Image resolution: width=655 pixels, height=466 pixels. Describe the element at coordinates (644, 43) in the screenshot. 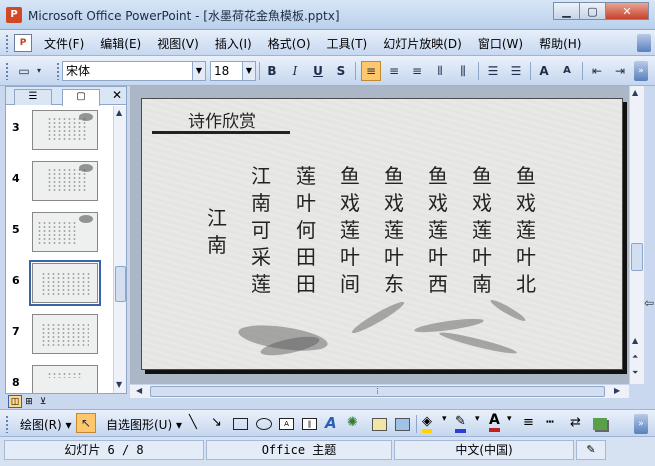

I see `toolbar-options-chevron` at that location.